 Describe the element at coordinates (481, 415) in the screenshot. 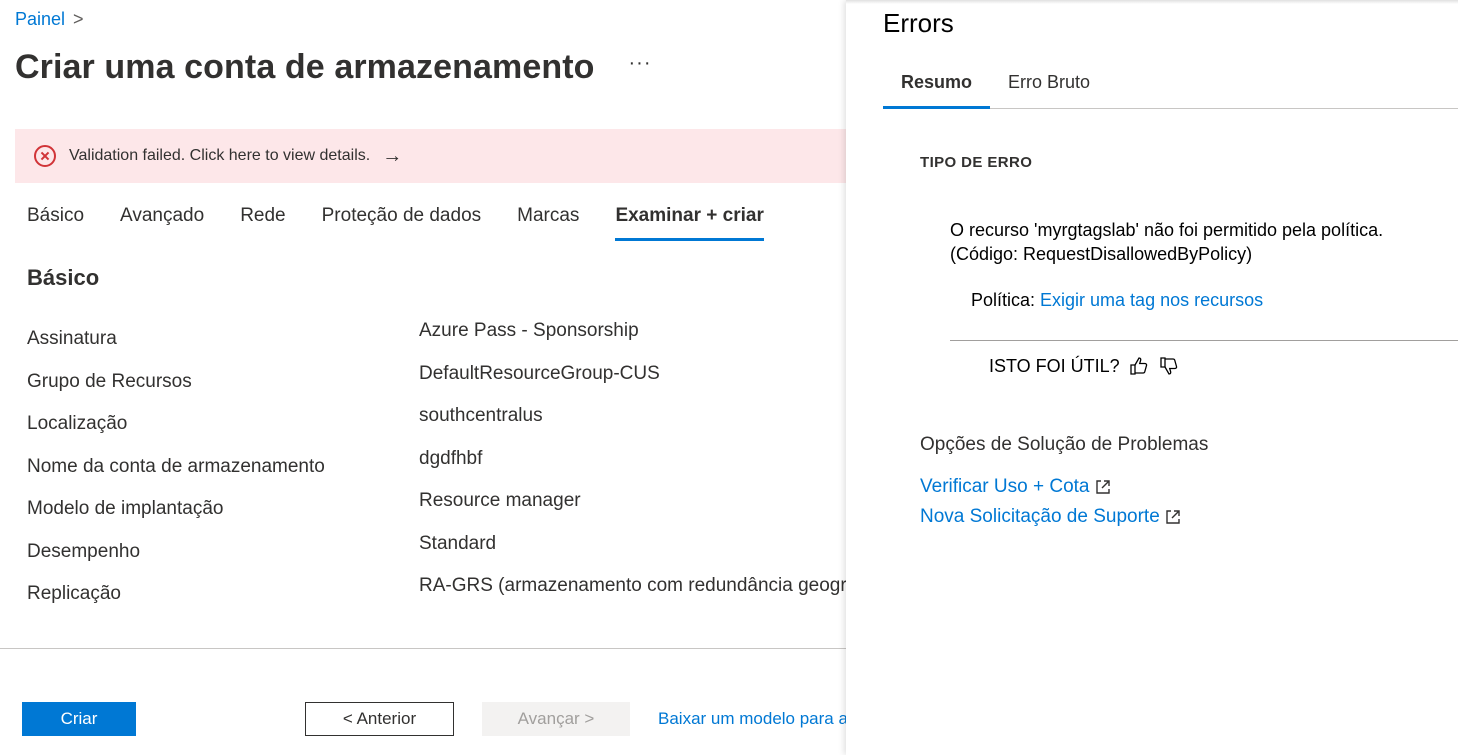

I see `field-value: southcentralus` at that location.